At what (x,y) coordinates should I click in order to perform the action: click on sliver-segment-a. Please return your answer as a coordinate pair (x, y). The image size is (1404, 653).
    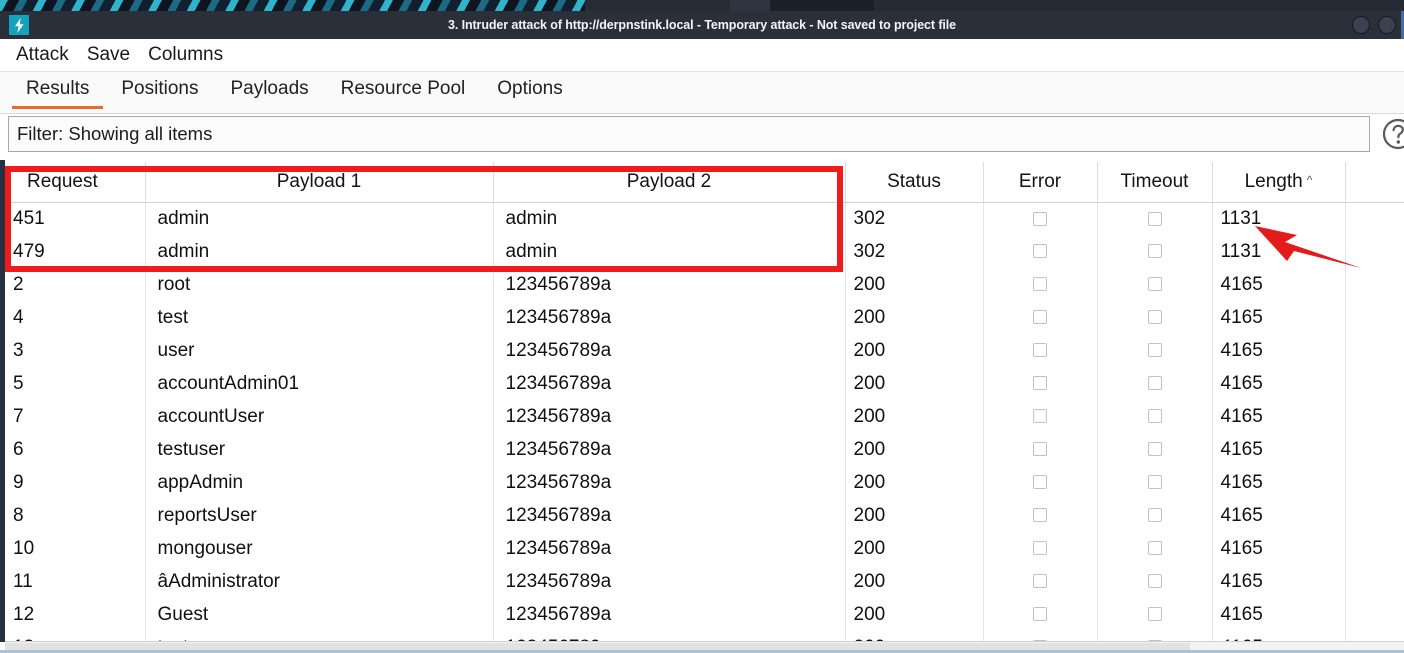
    Looking at the image, I should click on (657, 5).